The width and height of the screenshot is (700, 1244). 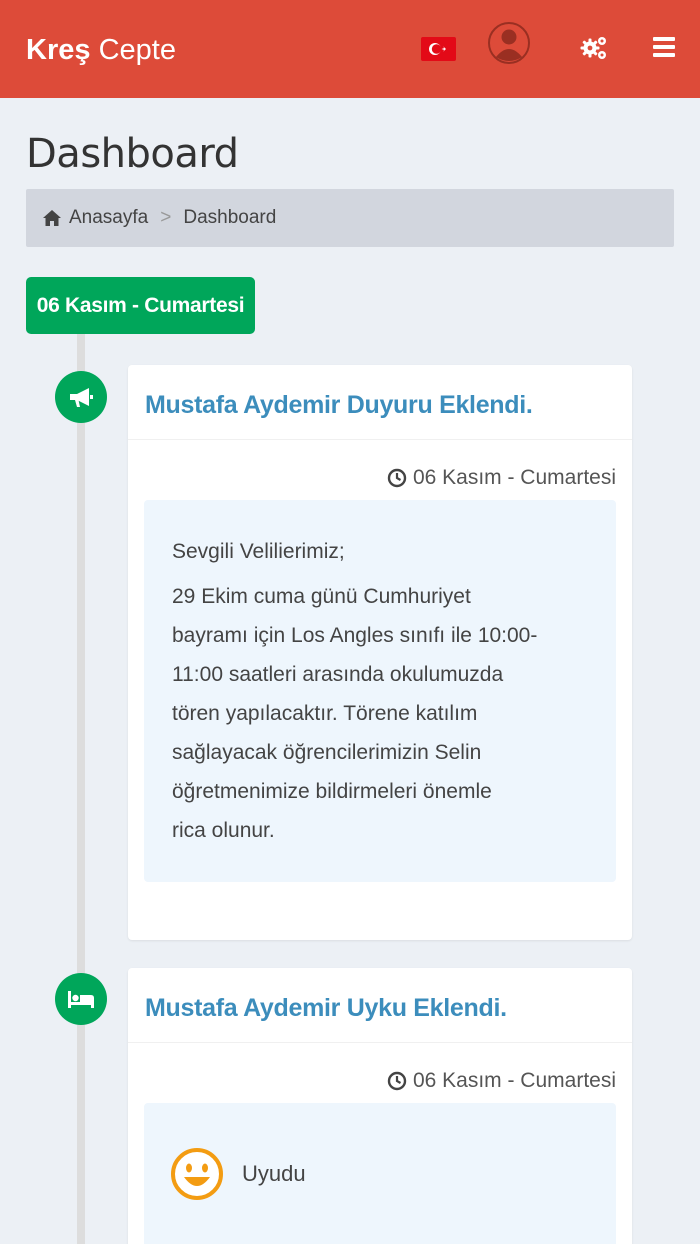 I want to click on notice-line: sağlayacak öğrencilerimizin Selin, so click(x=327, y=752).